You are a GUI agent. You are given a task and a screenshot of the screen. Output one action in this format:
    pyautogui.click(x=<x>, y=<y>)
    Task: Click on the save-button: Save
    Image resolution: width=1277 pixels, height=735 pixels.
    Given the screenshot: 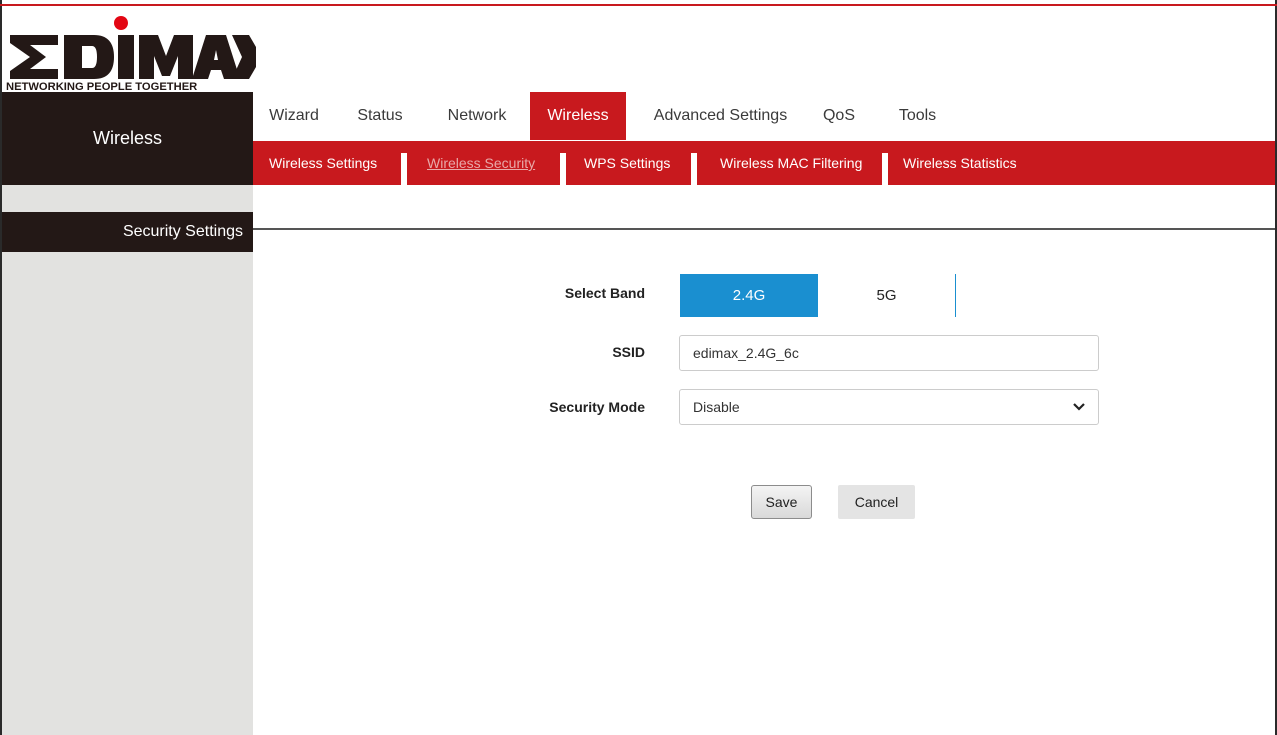 What is the action you would take?
    pyautogui.click(x=781, y=502)
    